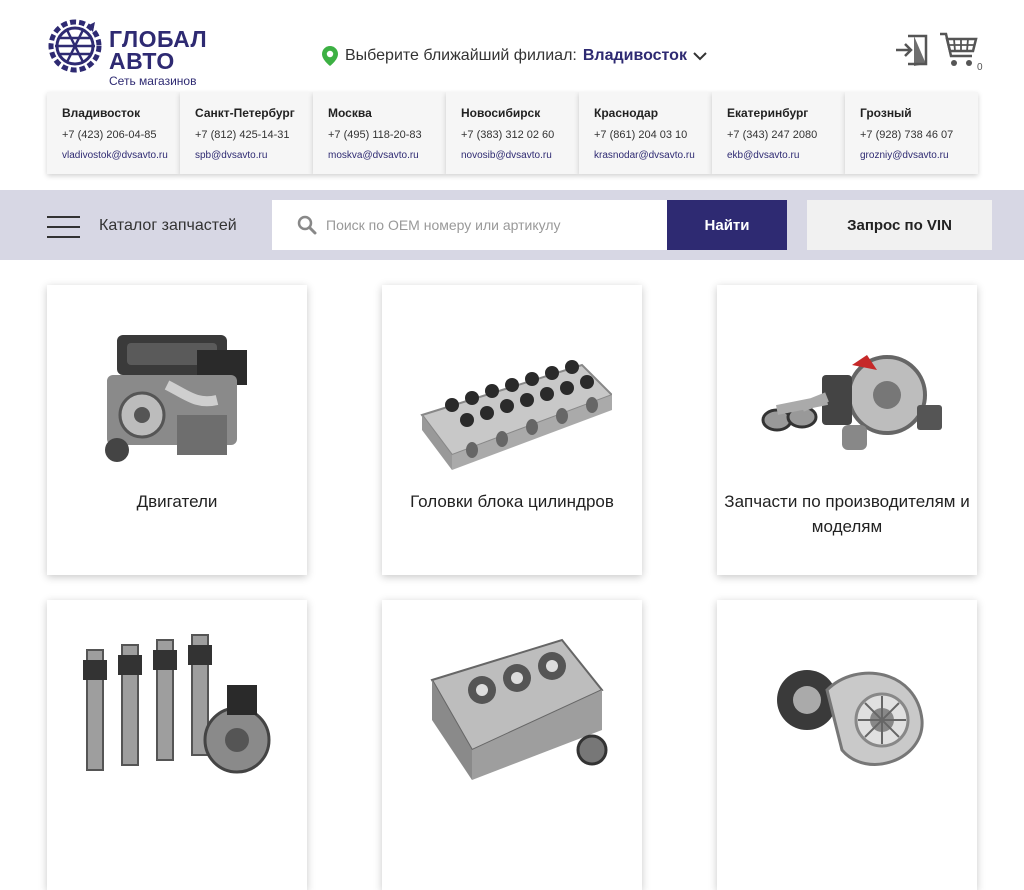 The height and width of the screenshot is (890, 1024). I want to click on cylinder-head-image, so click(516, 415).